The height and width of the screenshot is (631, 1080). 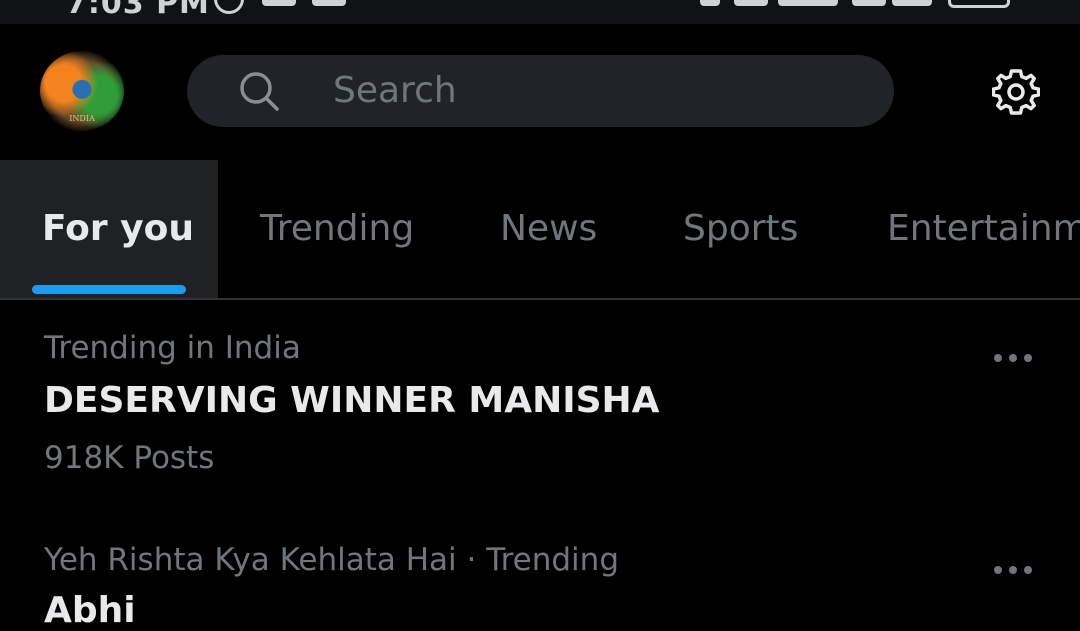 I want to click on status-circle-icon, so click(x=229, y=7).